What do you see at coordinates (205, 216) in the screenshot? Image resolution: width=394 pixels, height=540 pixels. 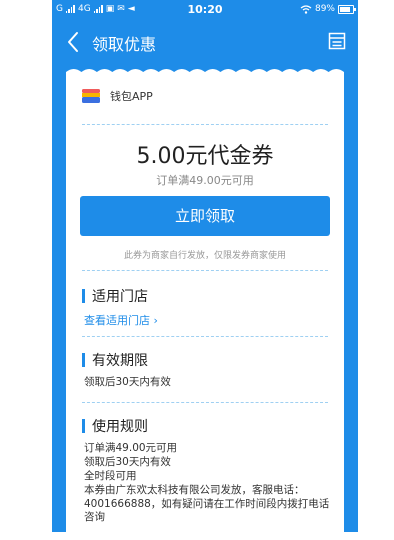 I see `claim-button: 立即领取` at bounding box center [205, 216].